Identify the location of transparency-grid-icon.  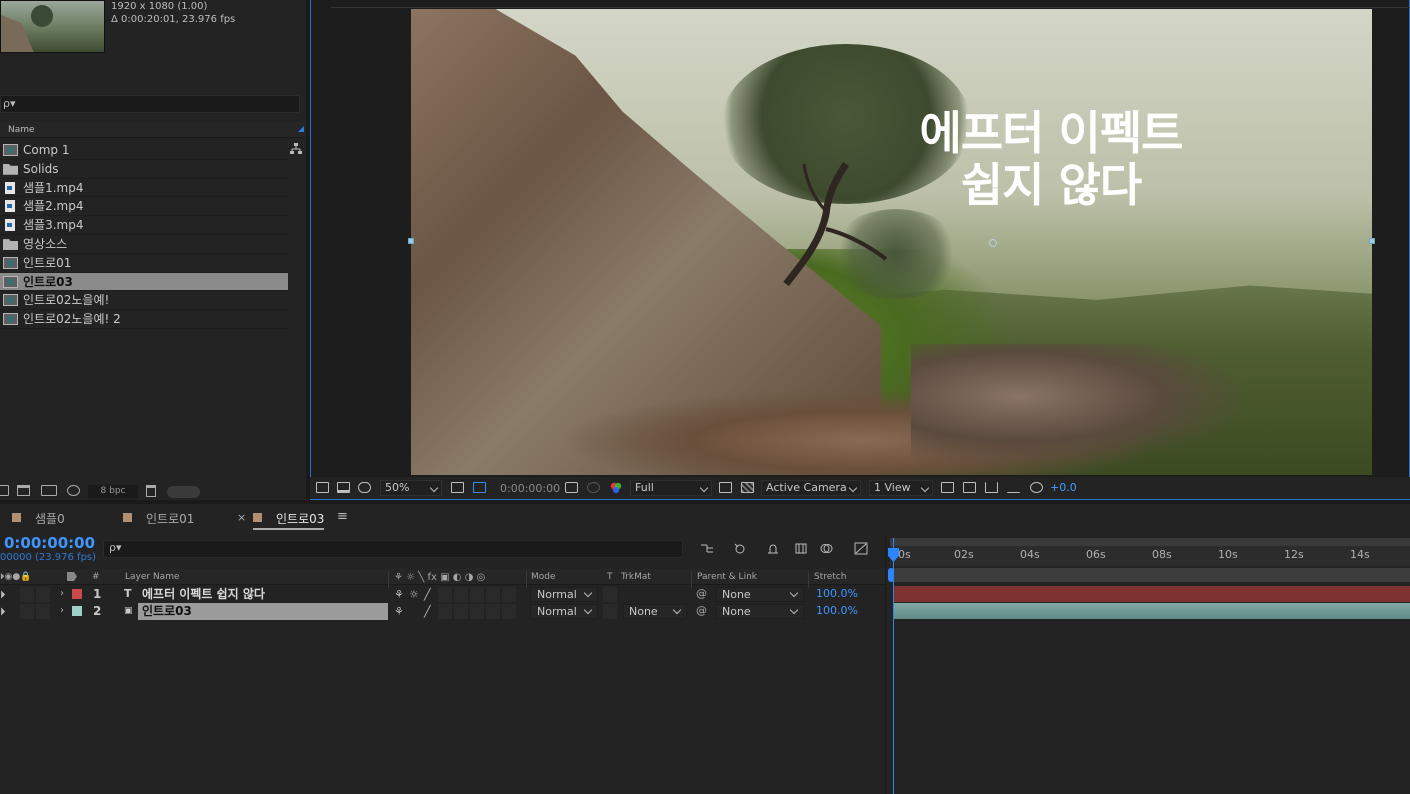
(747, 487).